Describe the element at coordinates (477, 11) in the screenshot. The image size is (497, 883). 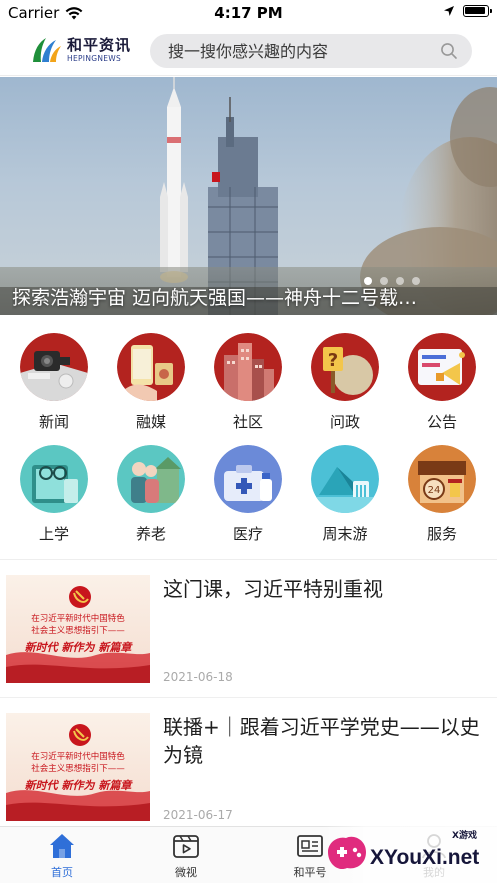
I see `battery-icon` at that location.